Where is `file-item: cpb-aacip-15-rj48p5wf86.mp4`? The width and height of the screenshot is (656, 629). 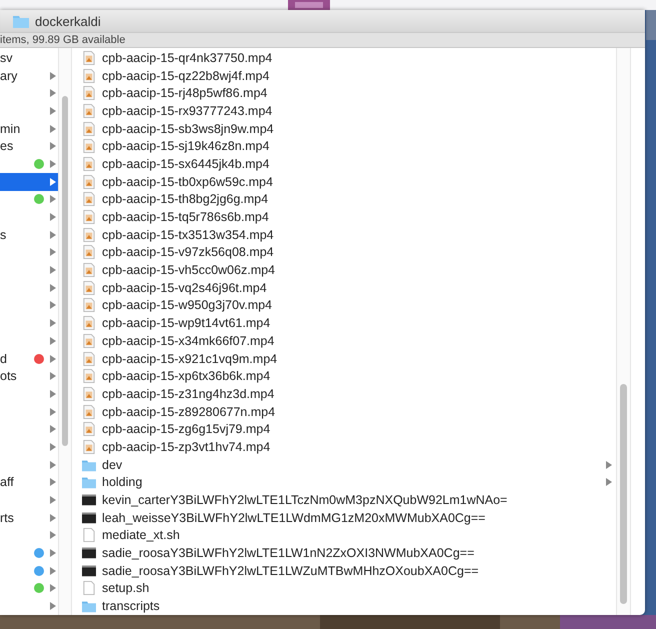
file-item: cpb-aacip-15-rj48p5wf86.mp4 is located at coordinates (349, 93).